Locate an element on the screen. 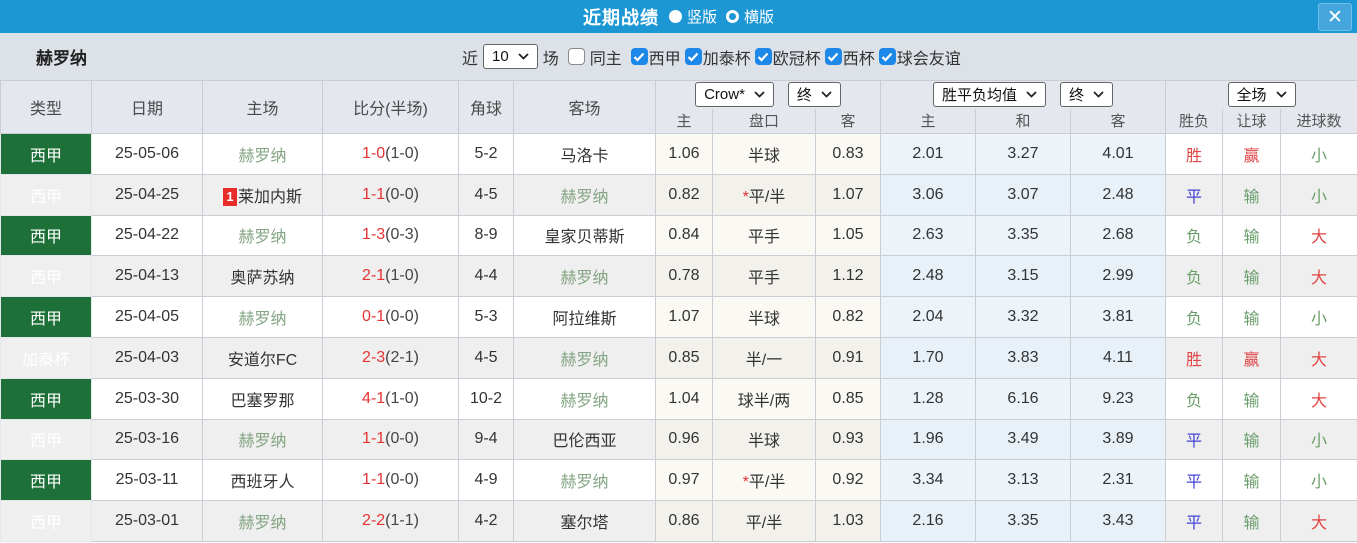 Image resolution: width=1357 pixels, height=543 pixels. home-team: 安道尔FC is located at coordinates (262, 357).